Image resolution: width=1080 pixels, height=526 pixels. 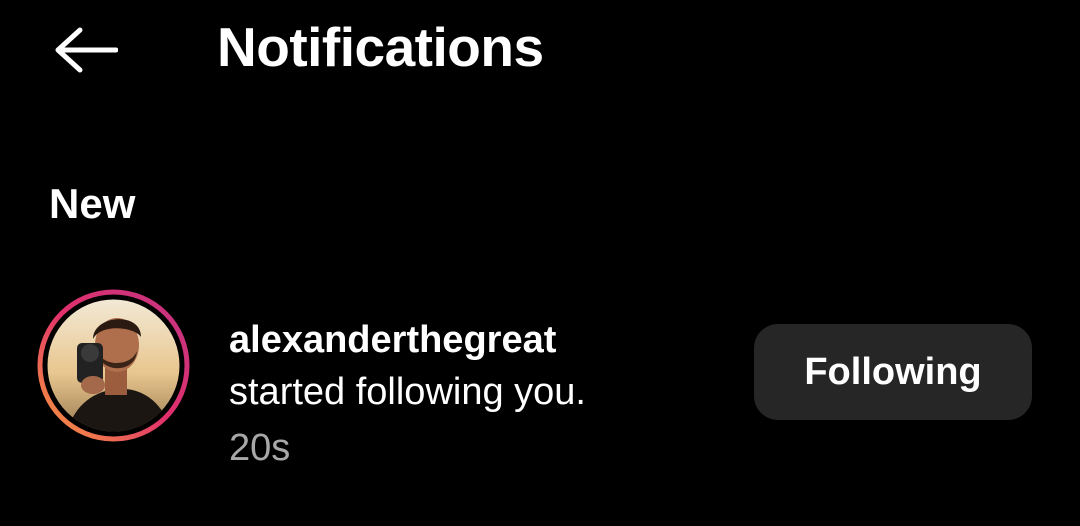 I want to click on following-button: Following, so click(x=893, y=372).